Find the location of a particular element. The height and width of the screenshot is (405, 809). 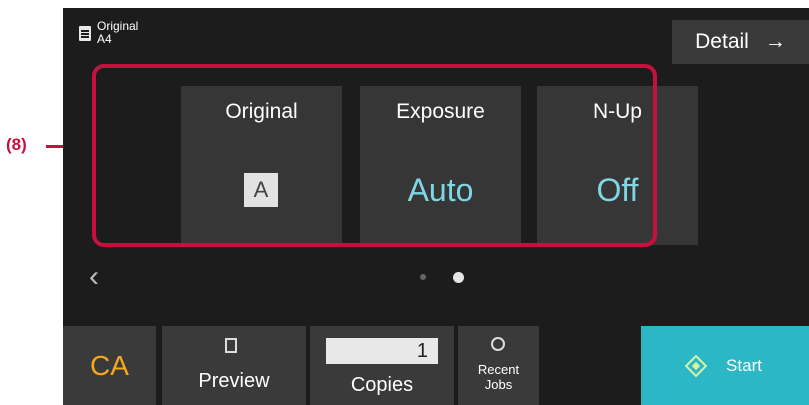

preview-button: Preview is located at coordinates (234, 365).